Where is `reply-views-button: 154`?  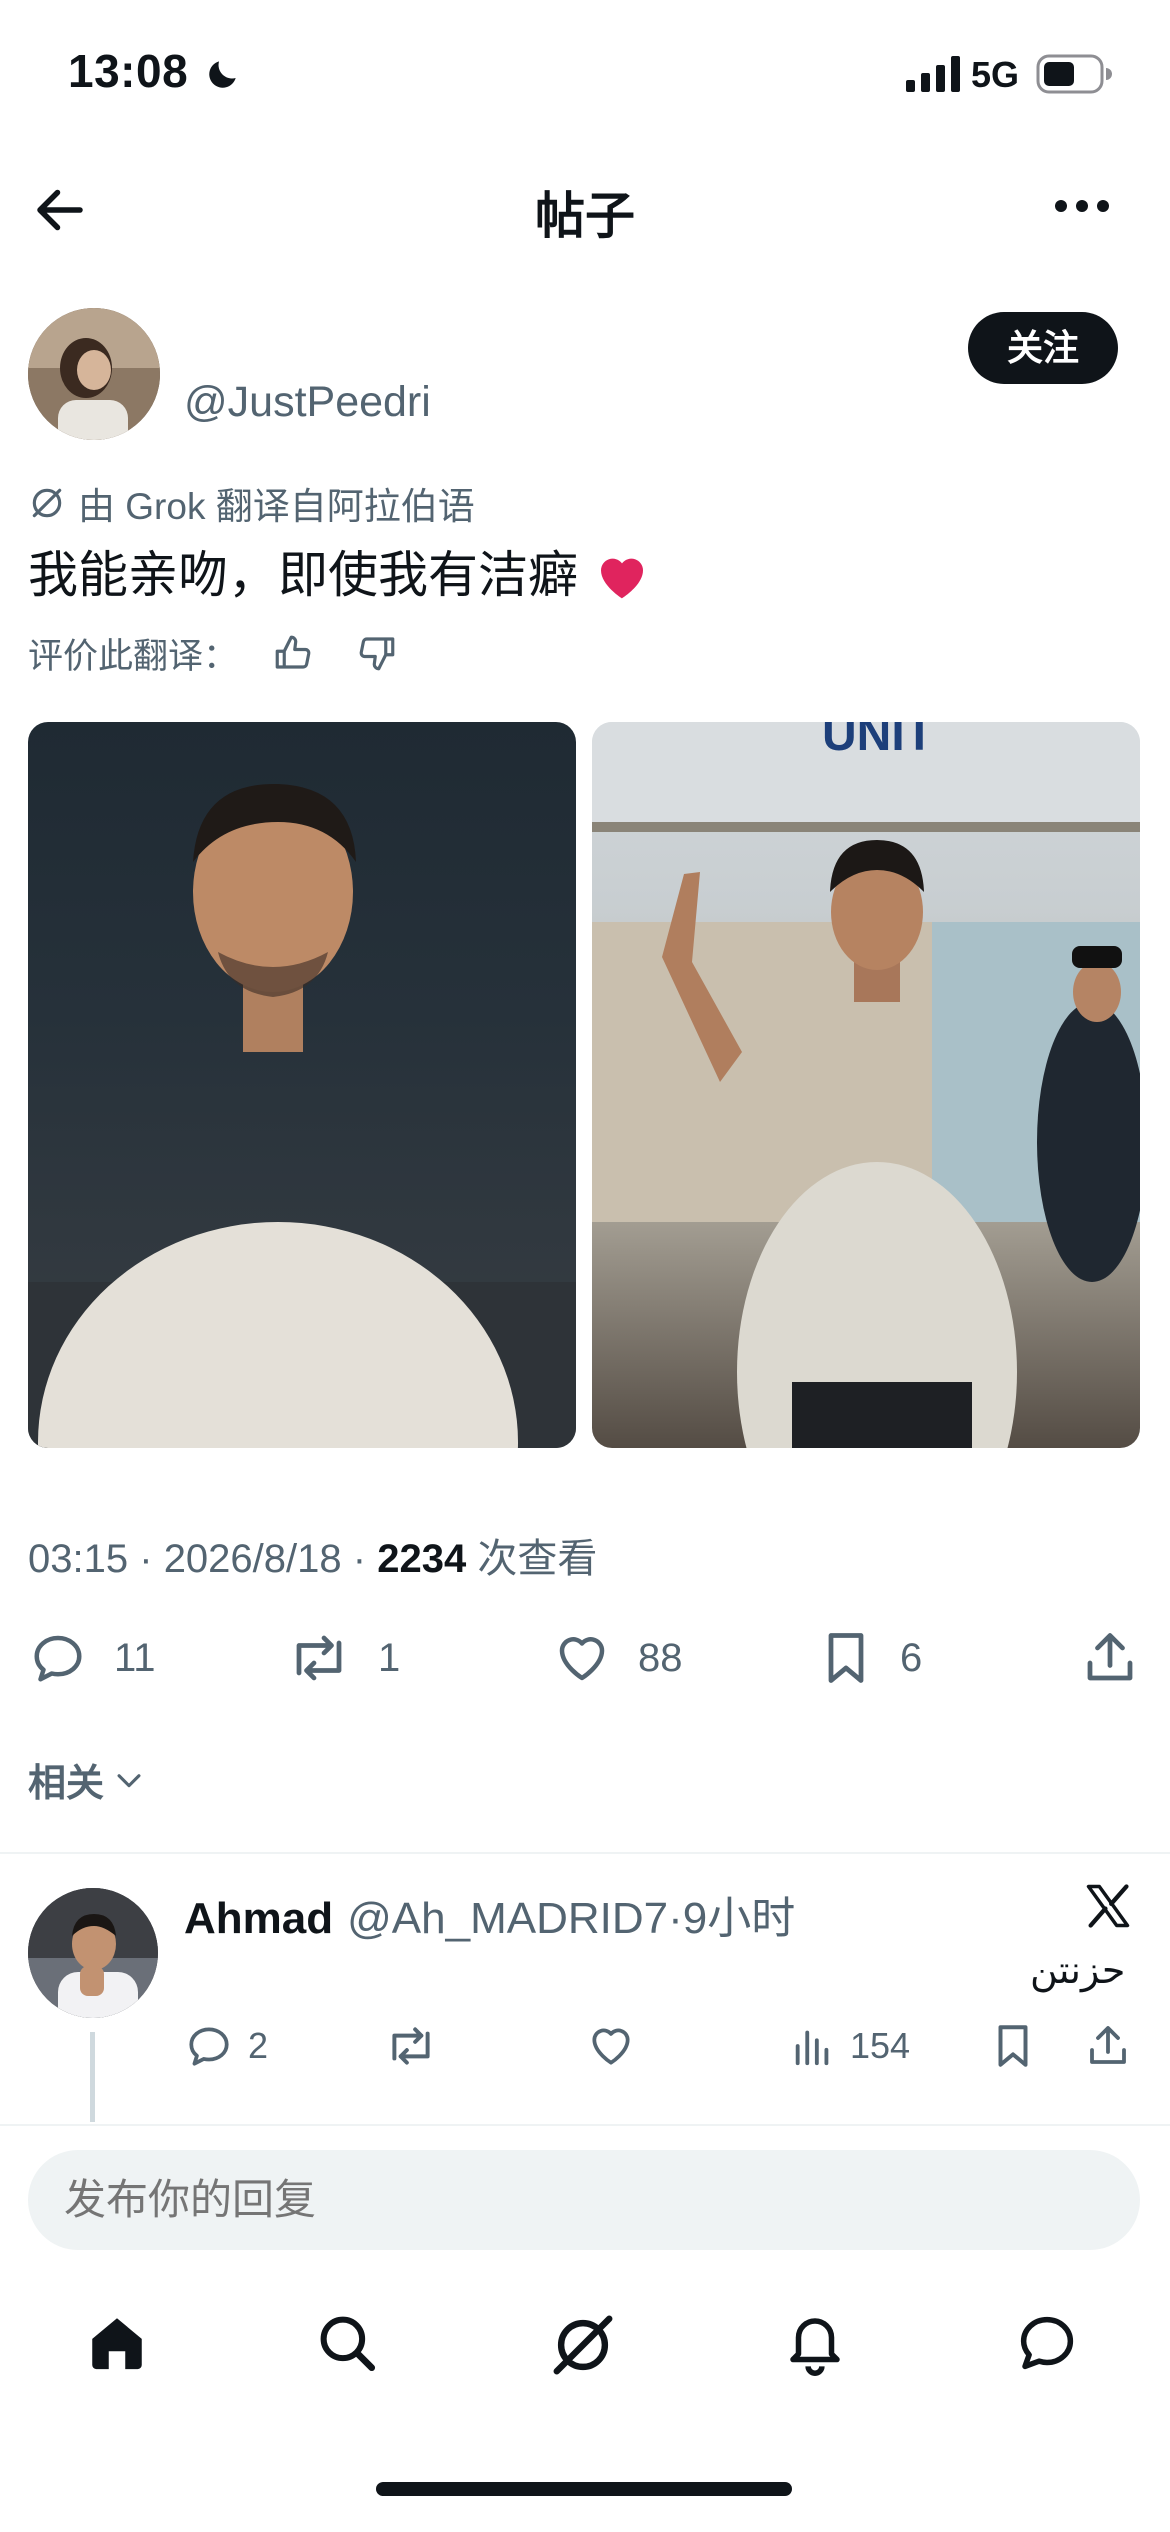
reply-views-button: 154 is located at coordinates (850, 2046).